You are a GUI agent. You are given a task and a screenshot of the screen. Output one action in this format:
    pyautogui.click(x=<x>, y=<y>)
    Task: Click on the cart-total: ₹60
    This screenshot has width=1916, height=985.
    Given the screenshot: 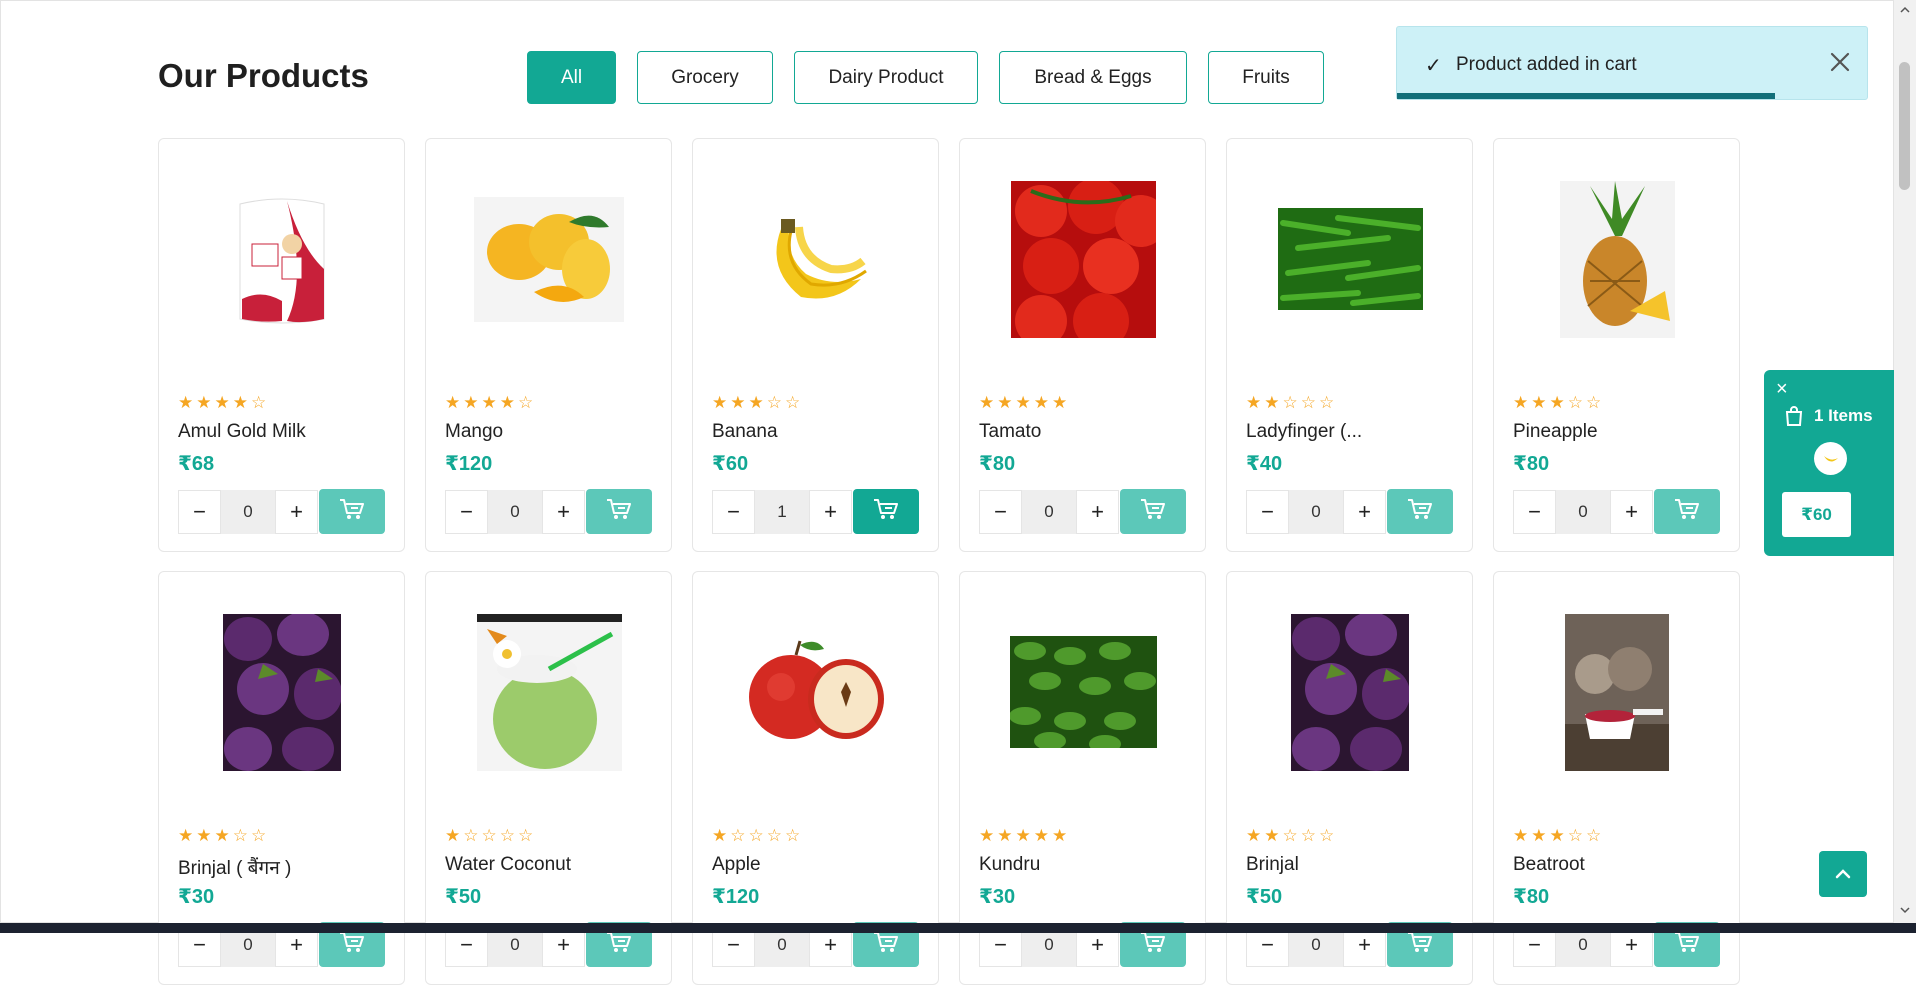 What is the action you would take?
    pyautogui.click(x=1816, y=514)
    